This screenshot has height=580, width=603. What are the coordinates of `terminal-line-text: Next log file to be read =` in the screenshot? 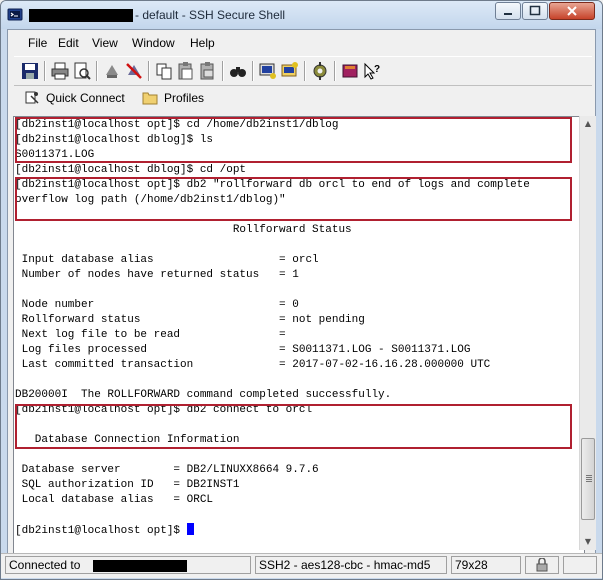 It's located at (150, 335).